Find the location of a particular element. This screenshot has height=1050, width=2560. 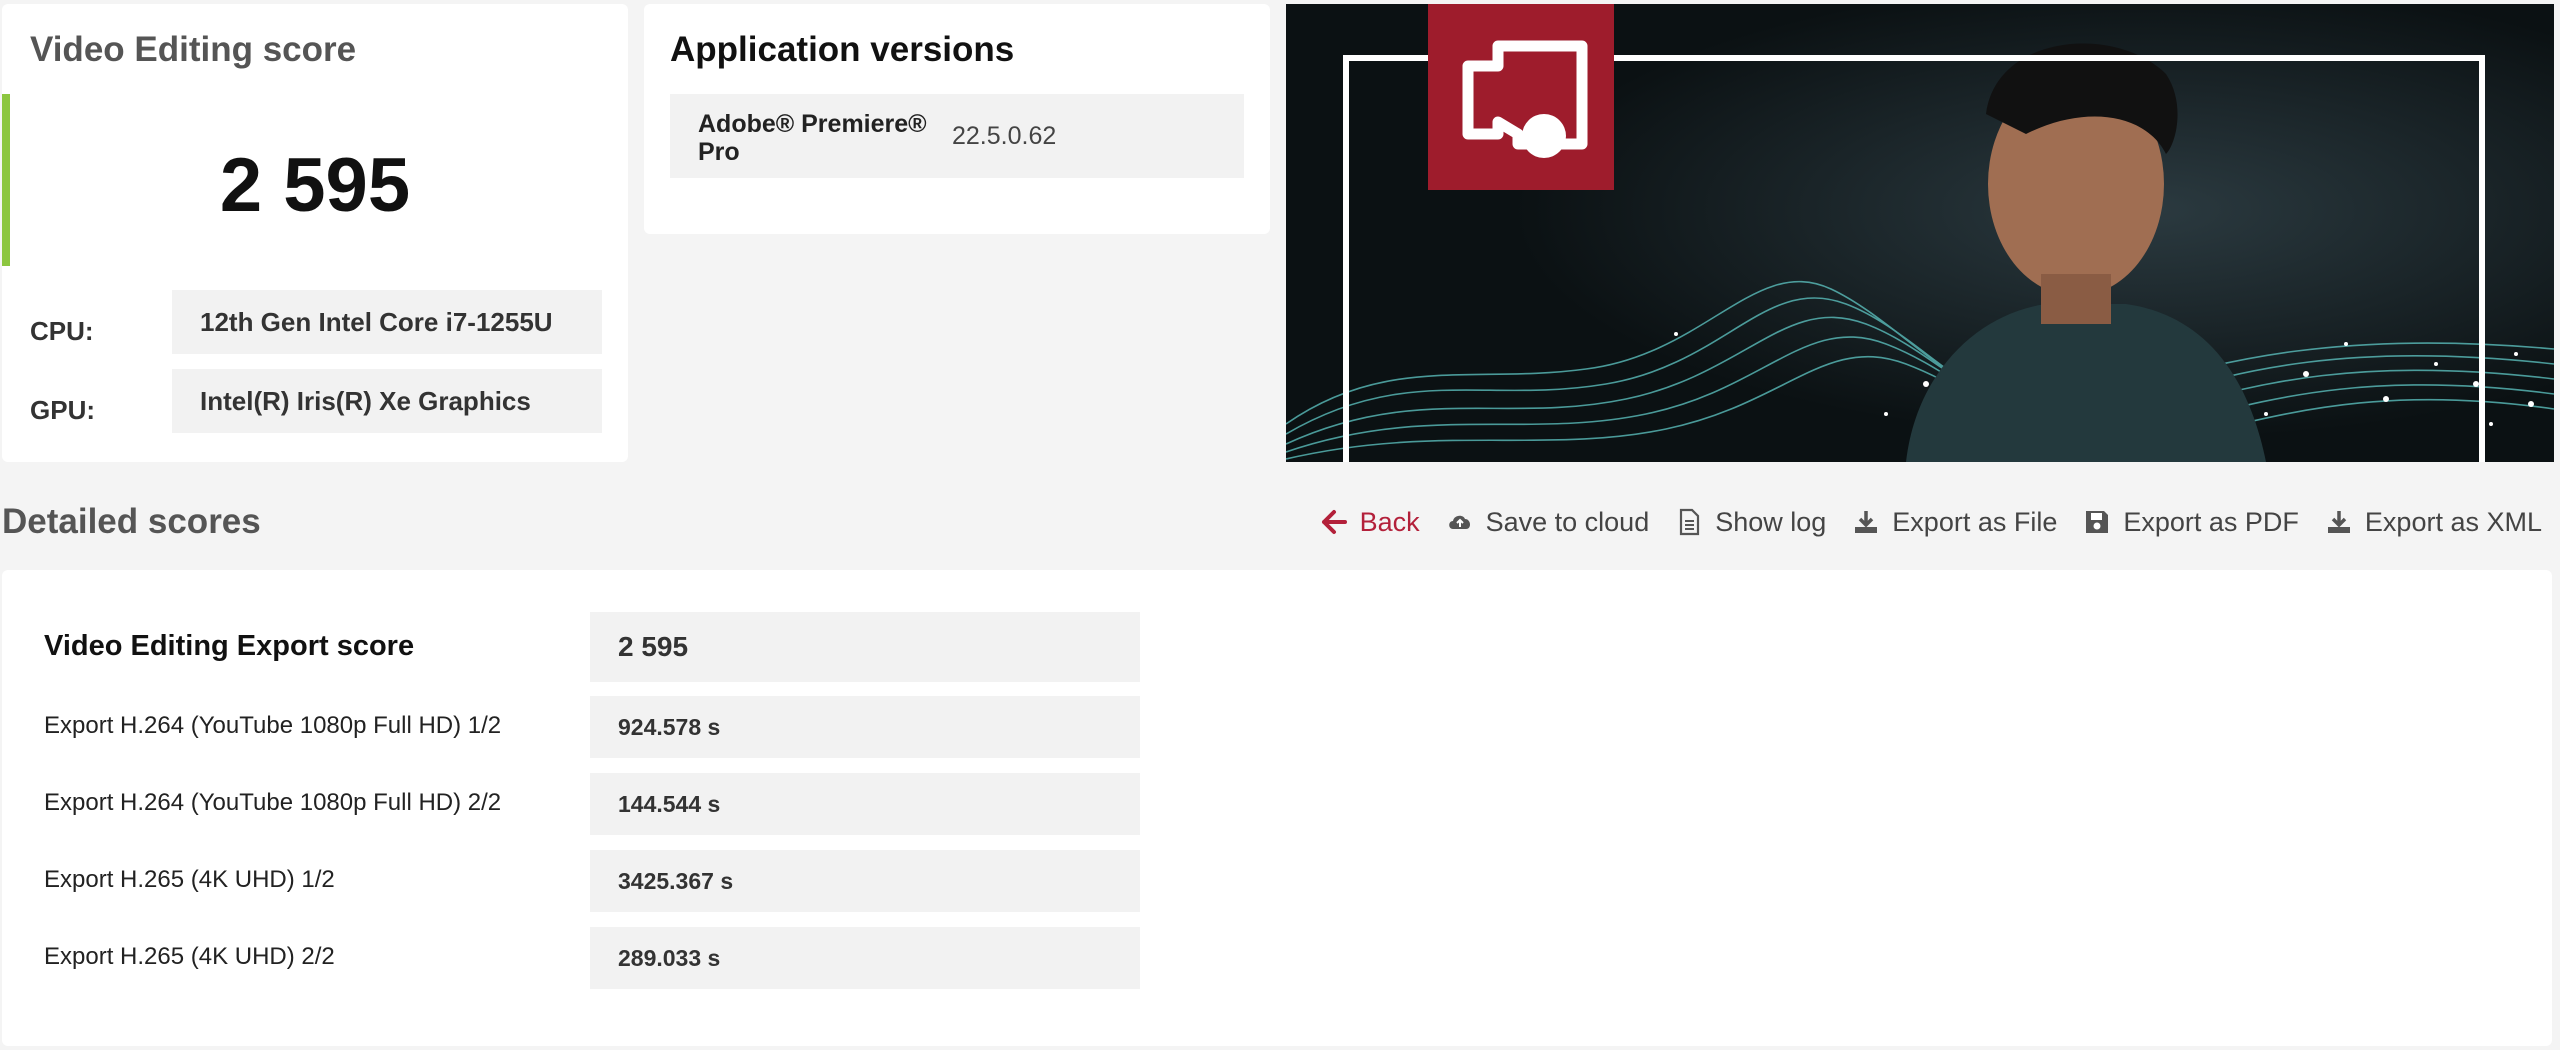

arrow-left-icon is located at coordinates (1334, 522).